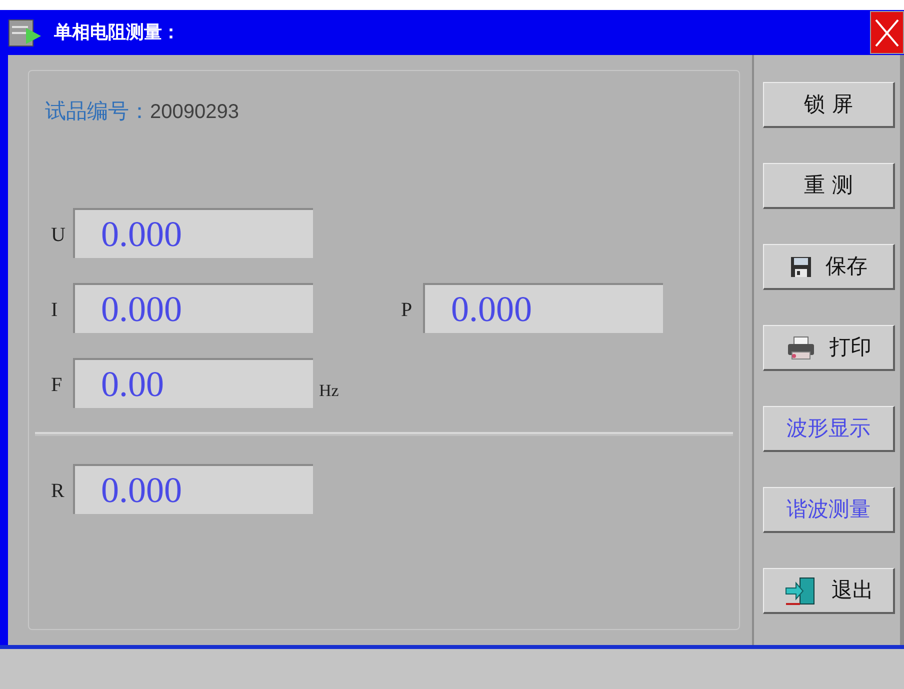 The height and width of the screenshot is (689, 904). I want to click on unit-label: Hz, so click(329, 391).